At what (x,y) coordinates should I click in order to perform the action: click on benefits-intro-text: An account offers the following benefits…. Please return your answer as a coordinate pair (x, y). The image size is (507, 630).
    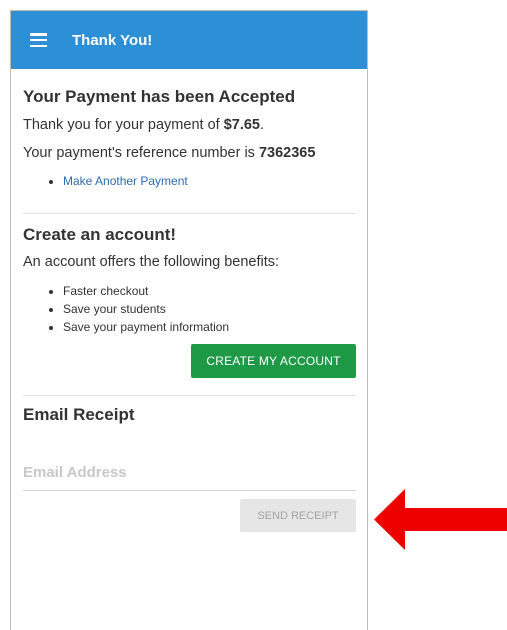
    Looking at the image, I should click on (151, 262).